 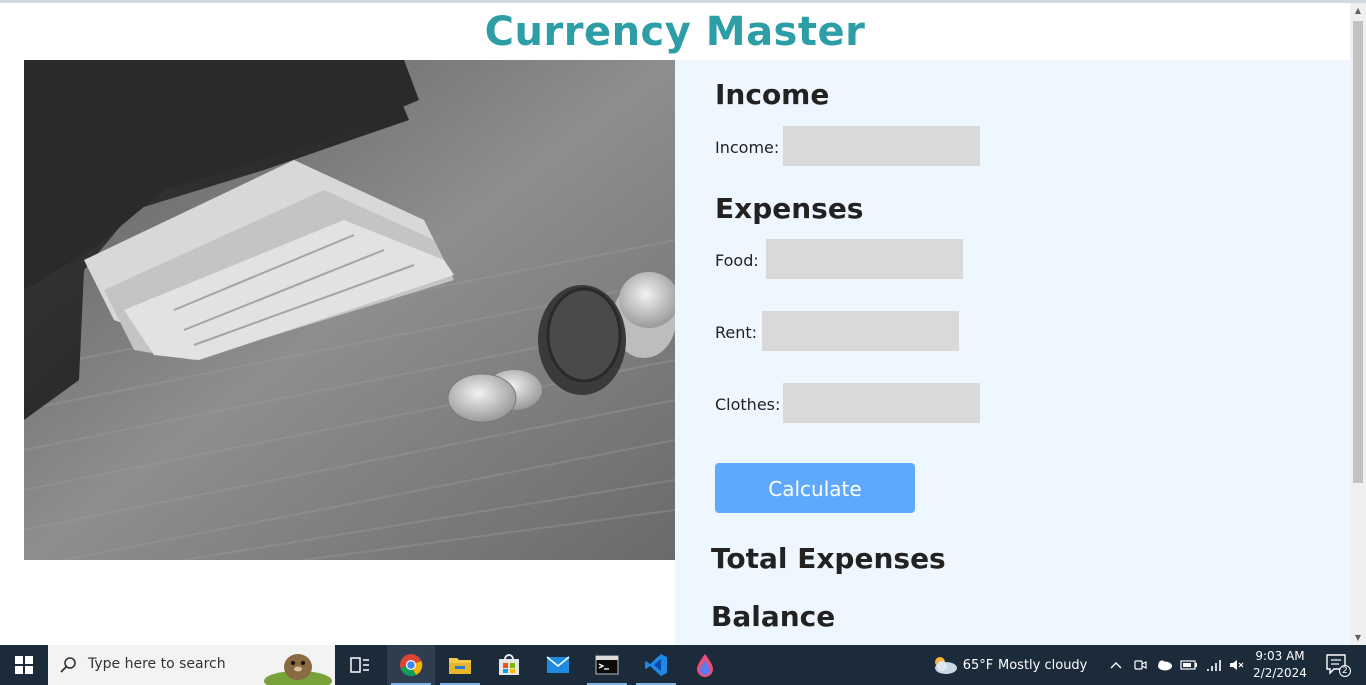 What do you see at coordinates (1164, 665) in the screenshot?
I see `onedrive-cloud-icon` at bounding box center [1164, 665].